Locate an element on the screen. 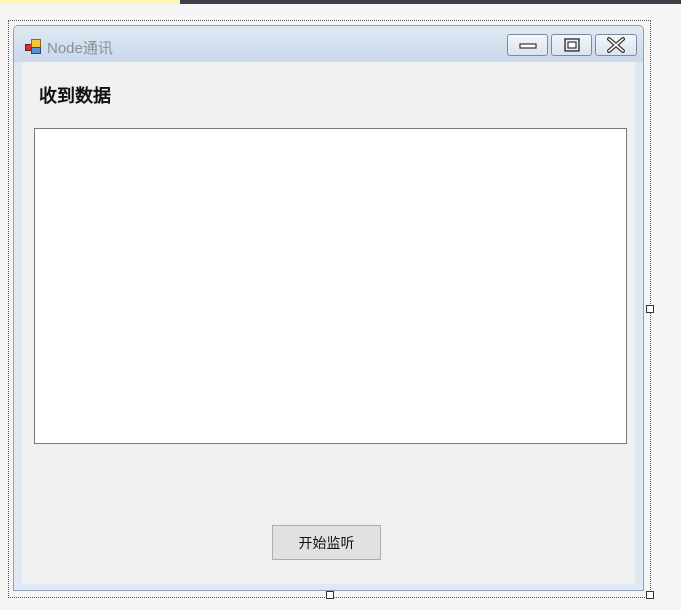 The height and width of the screenshot is (610, 681). start-listening-button: 开始监听 is located at coordinates (326, 542).